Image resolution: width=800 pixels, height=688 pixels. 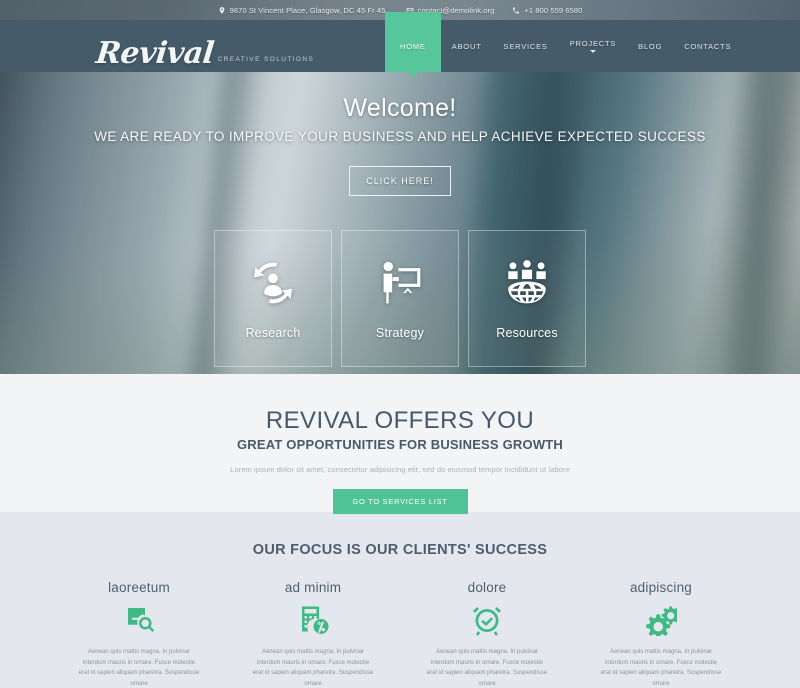 What do you see at coordinates (266, 59) in the screenshot?
I see `logo-tagline: CREATIVE SOLUTIONS` at bounding box center [266, 59].